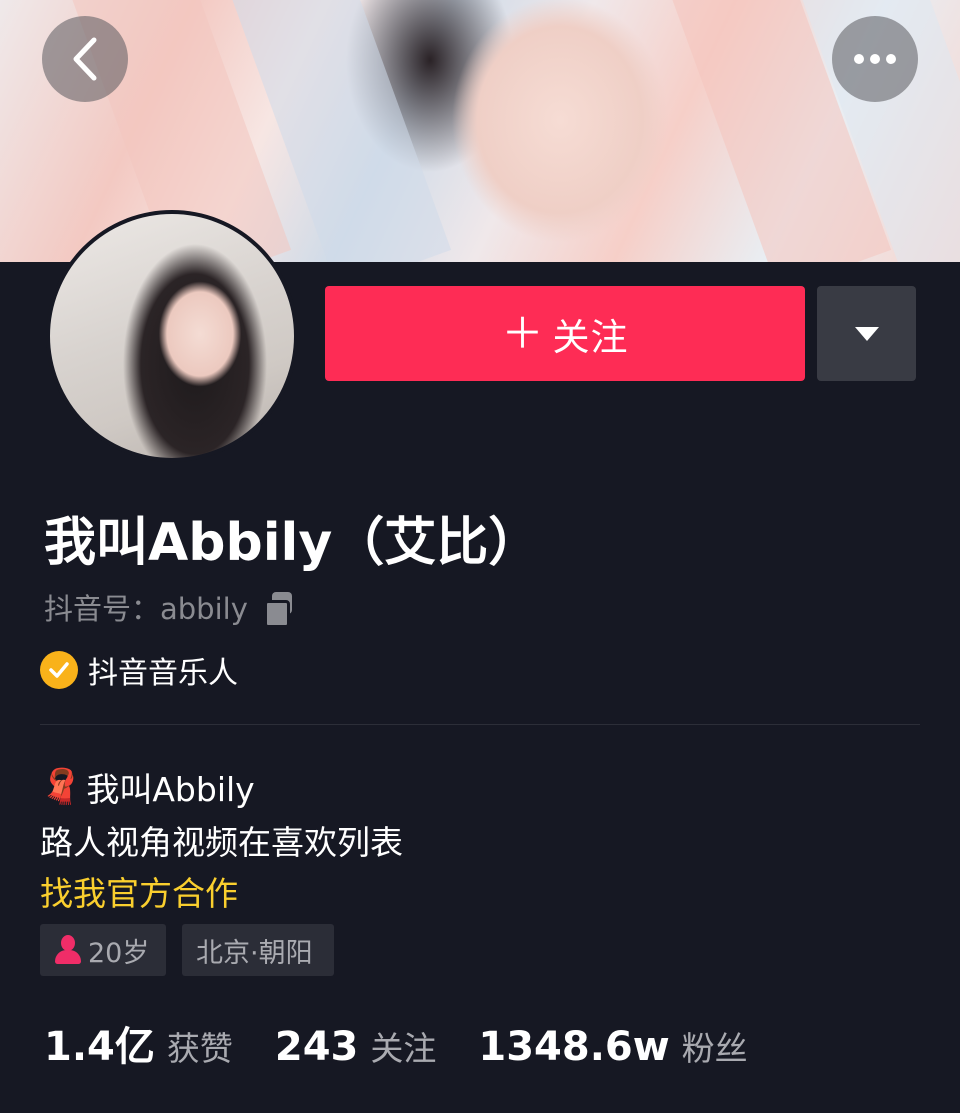 This screenshot has height=1113, width=960. Describe the element at coordinates (170, 789) in the screenshot. I see `bio-text-1: 我叫Abbily` at that location.